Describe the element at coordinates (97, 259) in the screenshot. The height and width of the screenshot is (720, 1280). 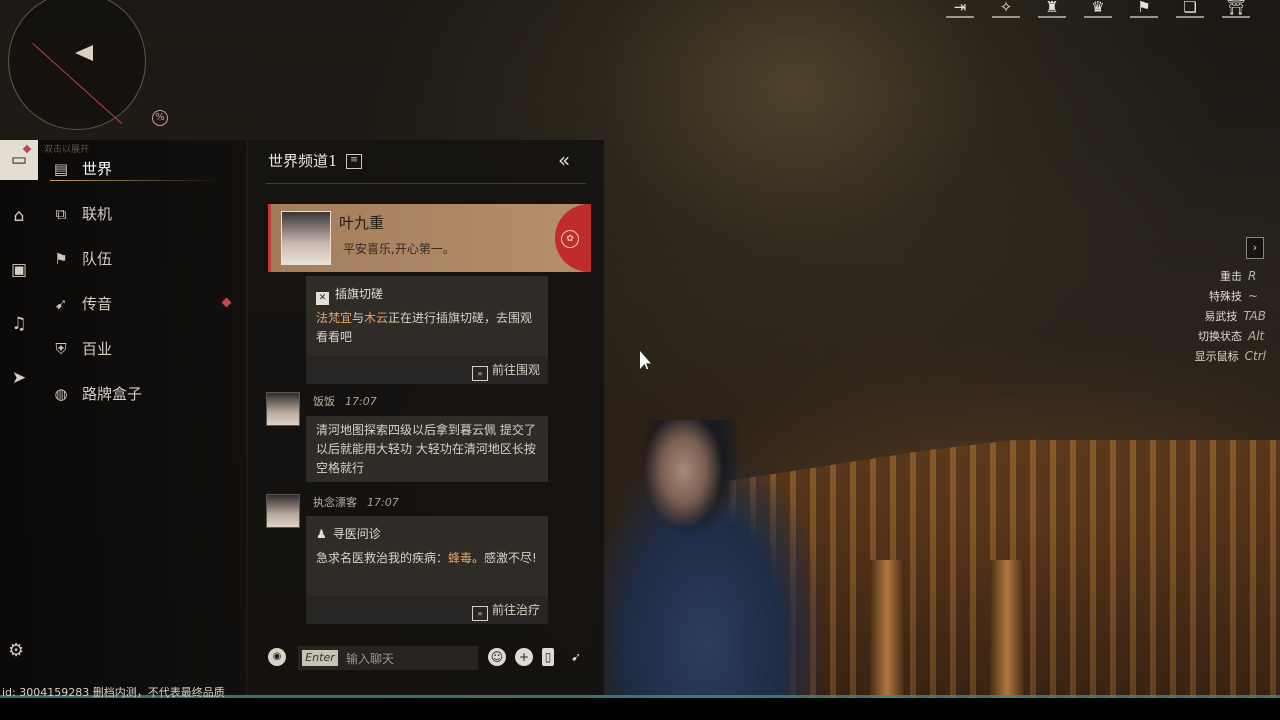
I see `category-label: 队伍` at that location.